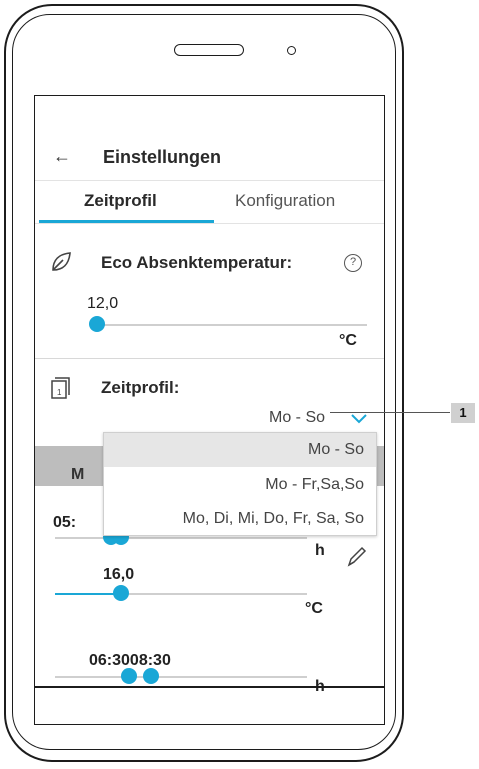 This screenshot has height=769, width=479. I want to click on bottom-divider, so click(209, 687).